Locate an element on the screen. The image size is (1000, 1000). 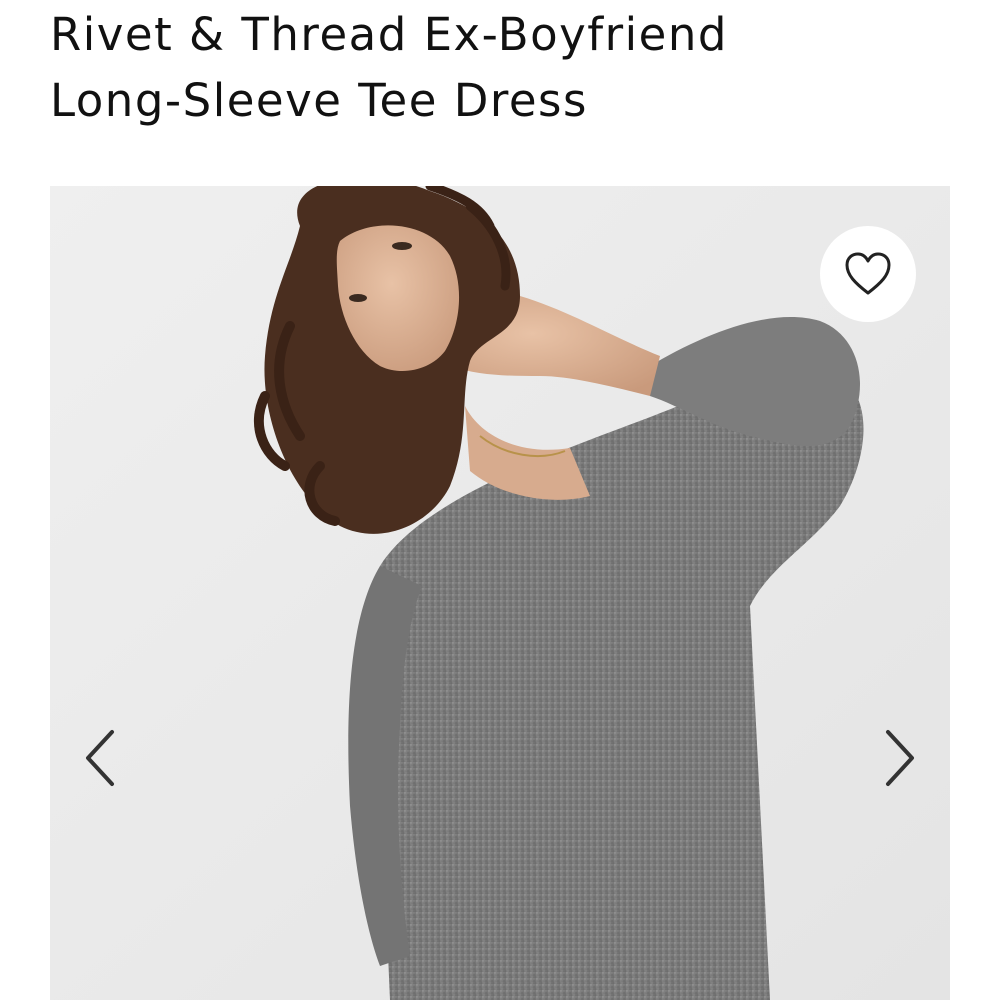
chevron-left-icon is located at coordinates (100, 758).